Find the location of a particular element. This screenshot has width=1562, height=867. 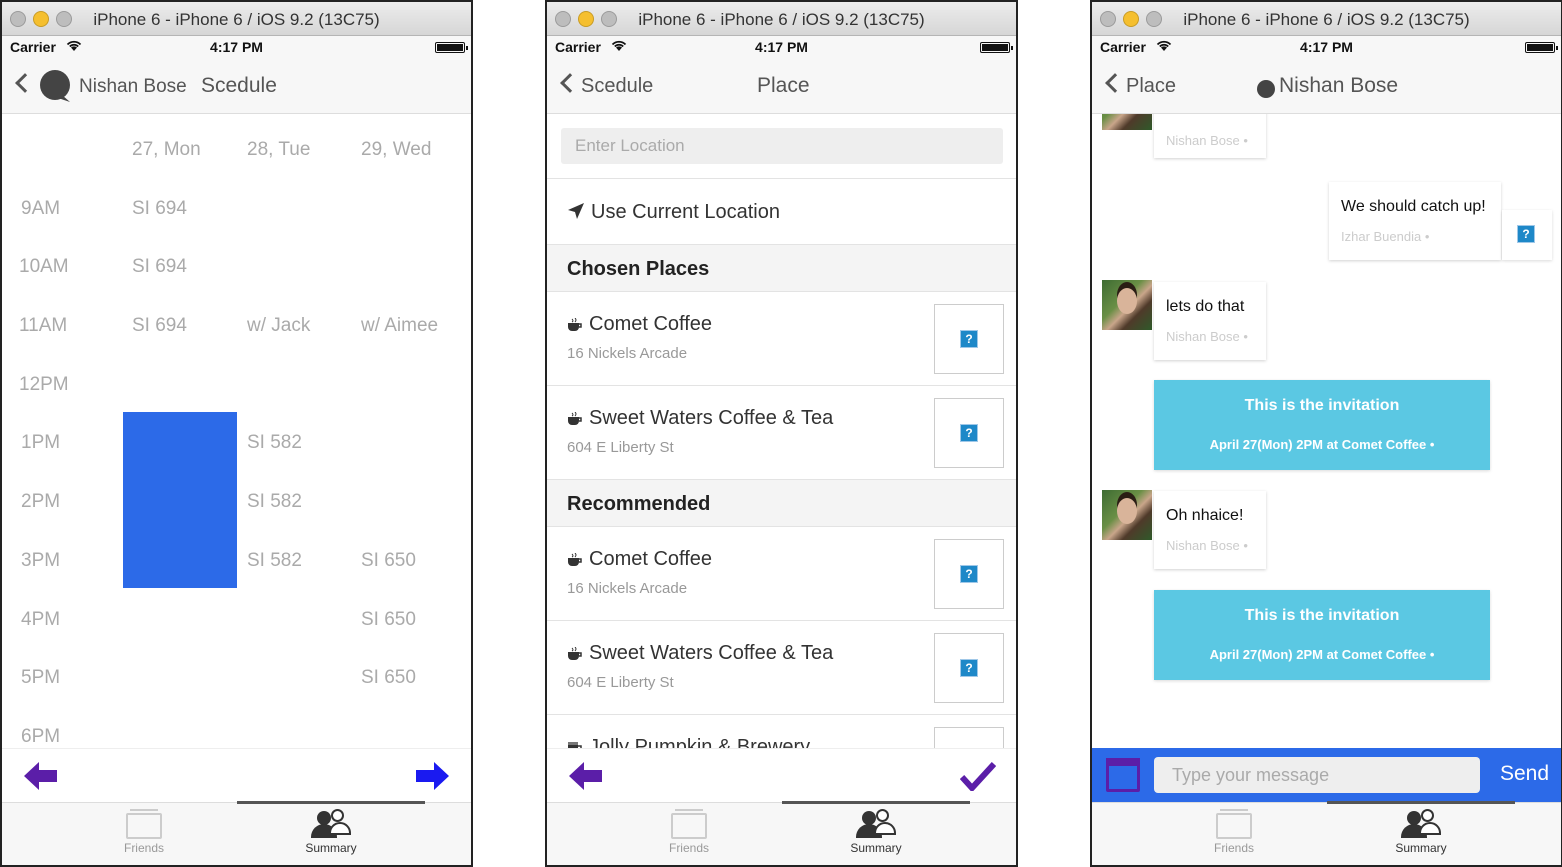

message-bubble: Nishan Bose • is located at coordinates (1210, 136).